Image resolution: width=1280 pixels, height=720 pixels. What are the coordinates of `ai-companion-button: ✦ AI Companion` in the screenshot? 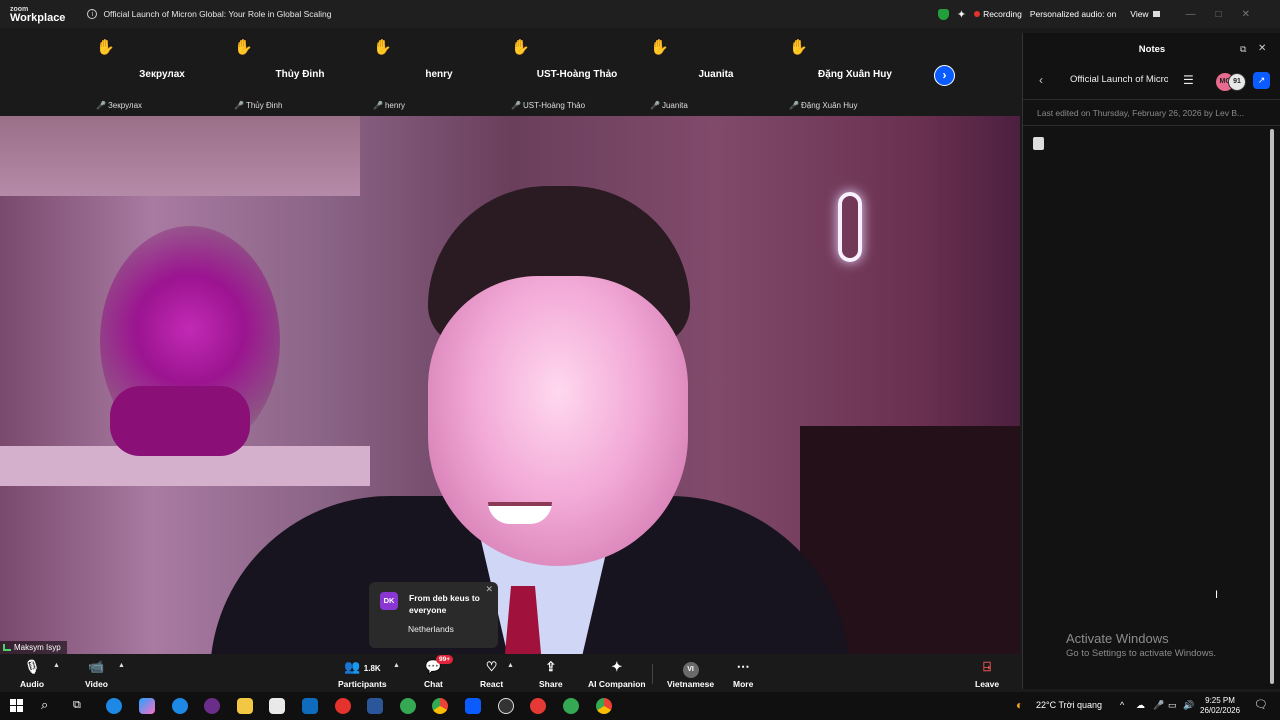 It's located at (617, 673).